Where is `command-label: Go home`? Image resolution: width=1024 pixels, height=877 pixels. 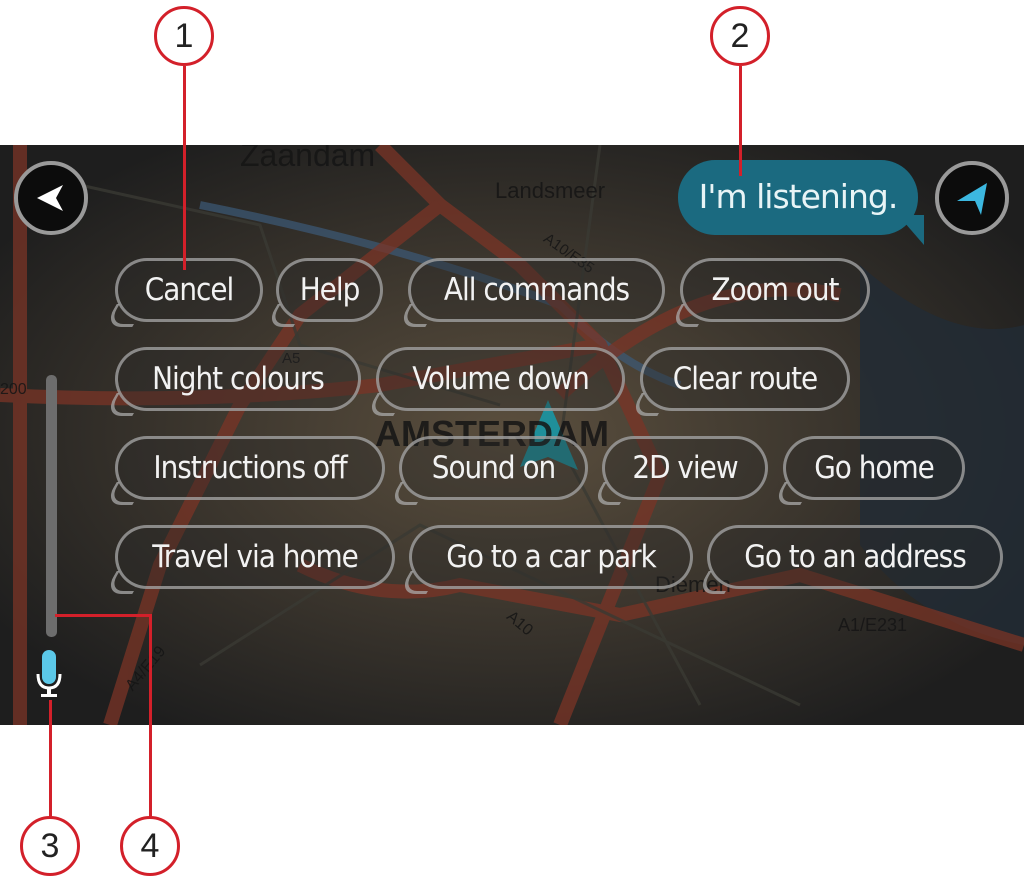 command-label: Go home is located at coordinates (874, 468).